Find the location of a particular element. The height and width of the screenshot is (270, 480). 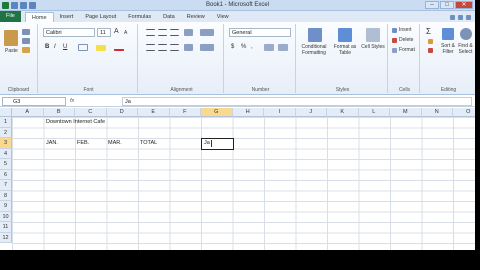

insert-button: Insert is located at coordinates (405, 30).